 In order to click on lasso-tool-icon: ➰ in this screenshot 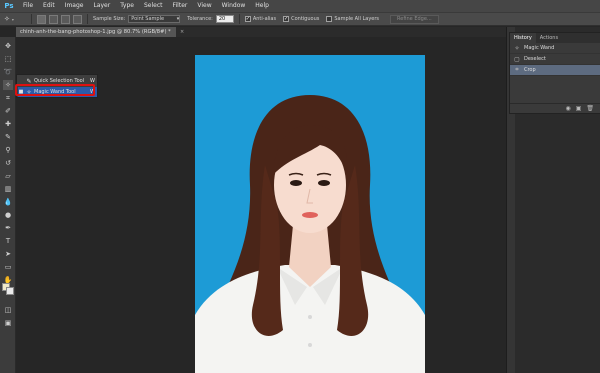, I will do `click(8, 72)`.